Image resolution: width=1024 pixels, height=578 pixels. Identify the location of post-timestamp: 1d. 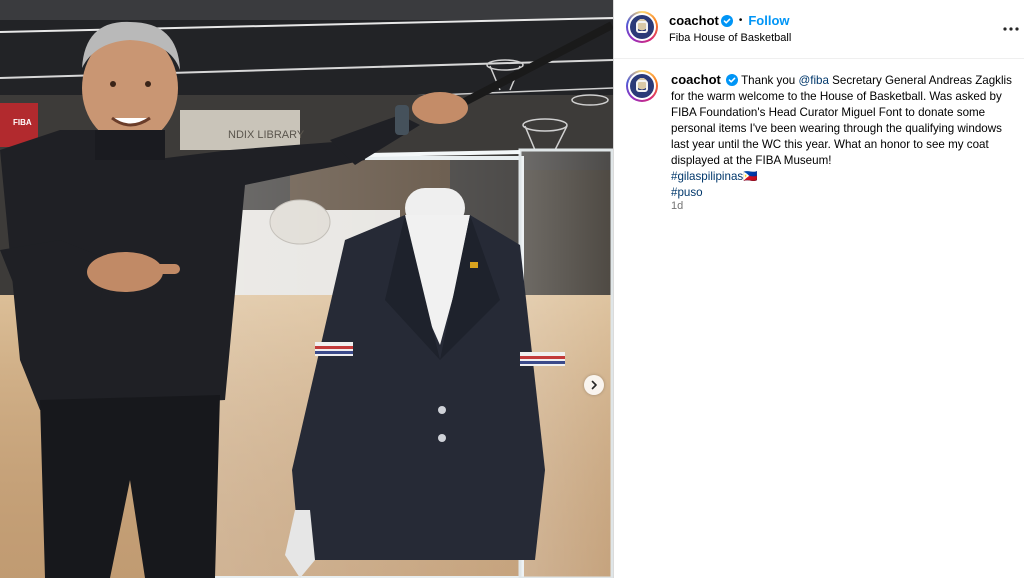
(677, 206).